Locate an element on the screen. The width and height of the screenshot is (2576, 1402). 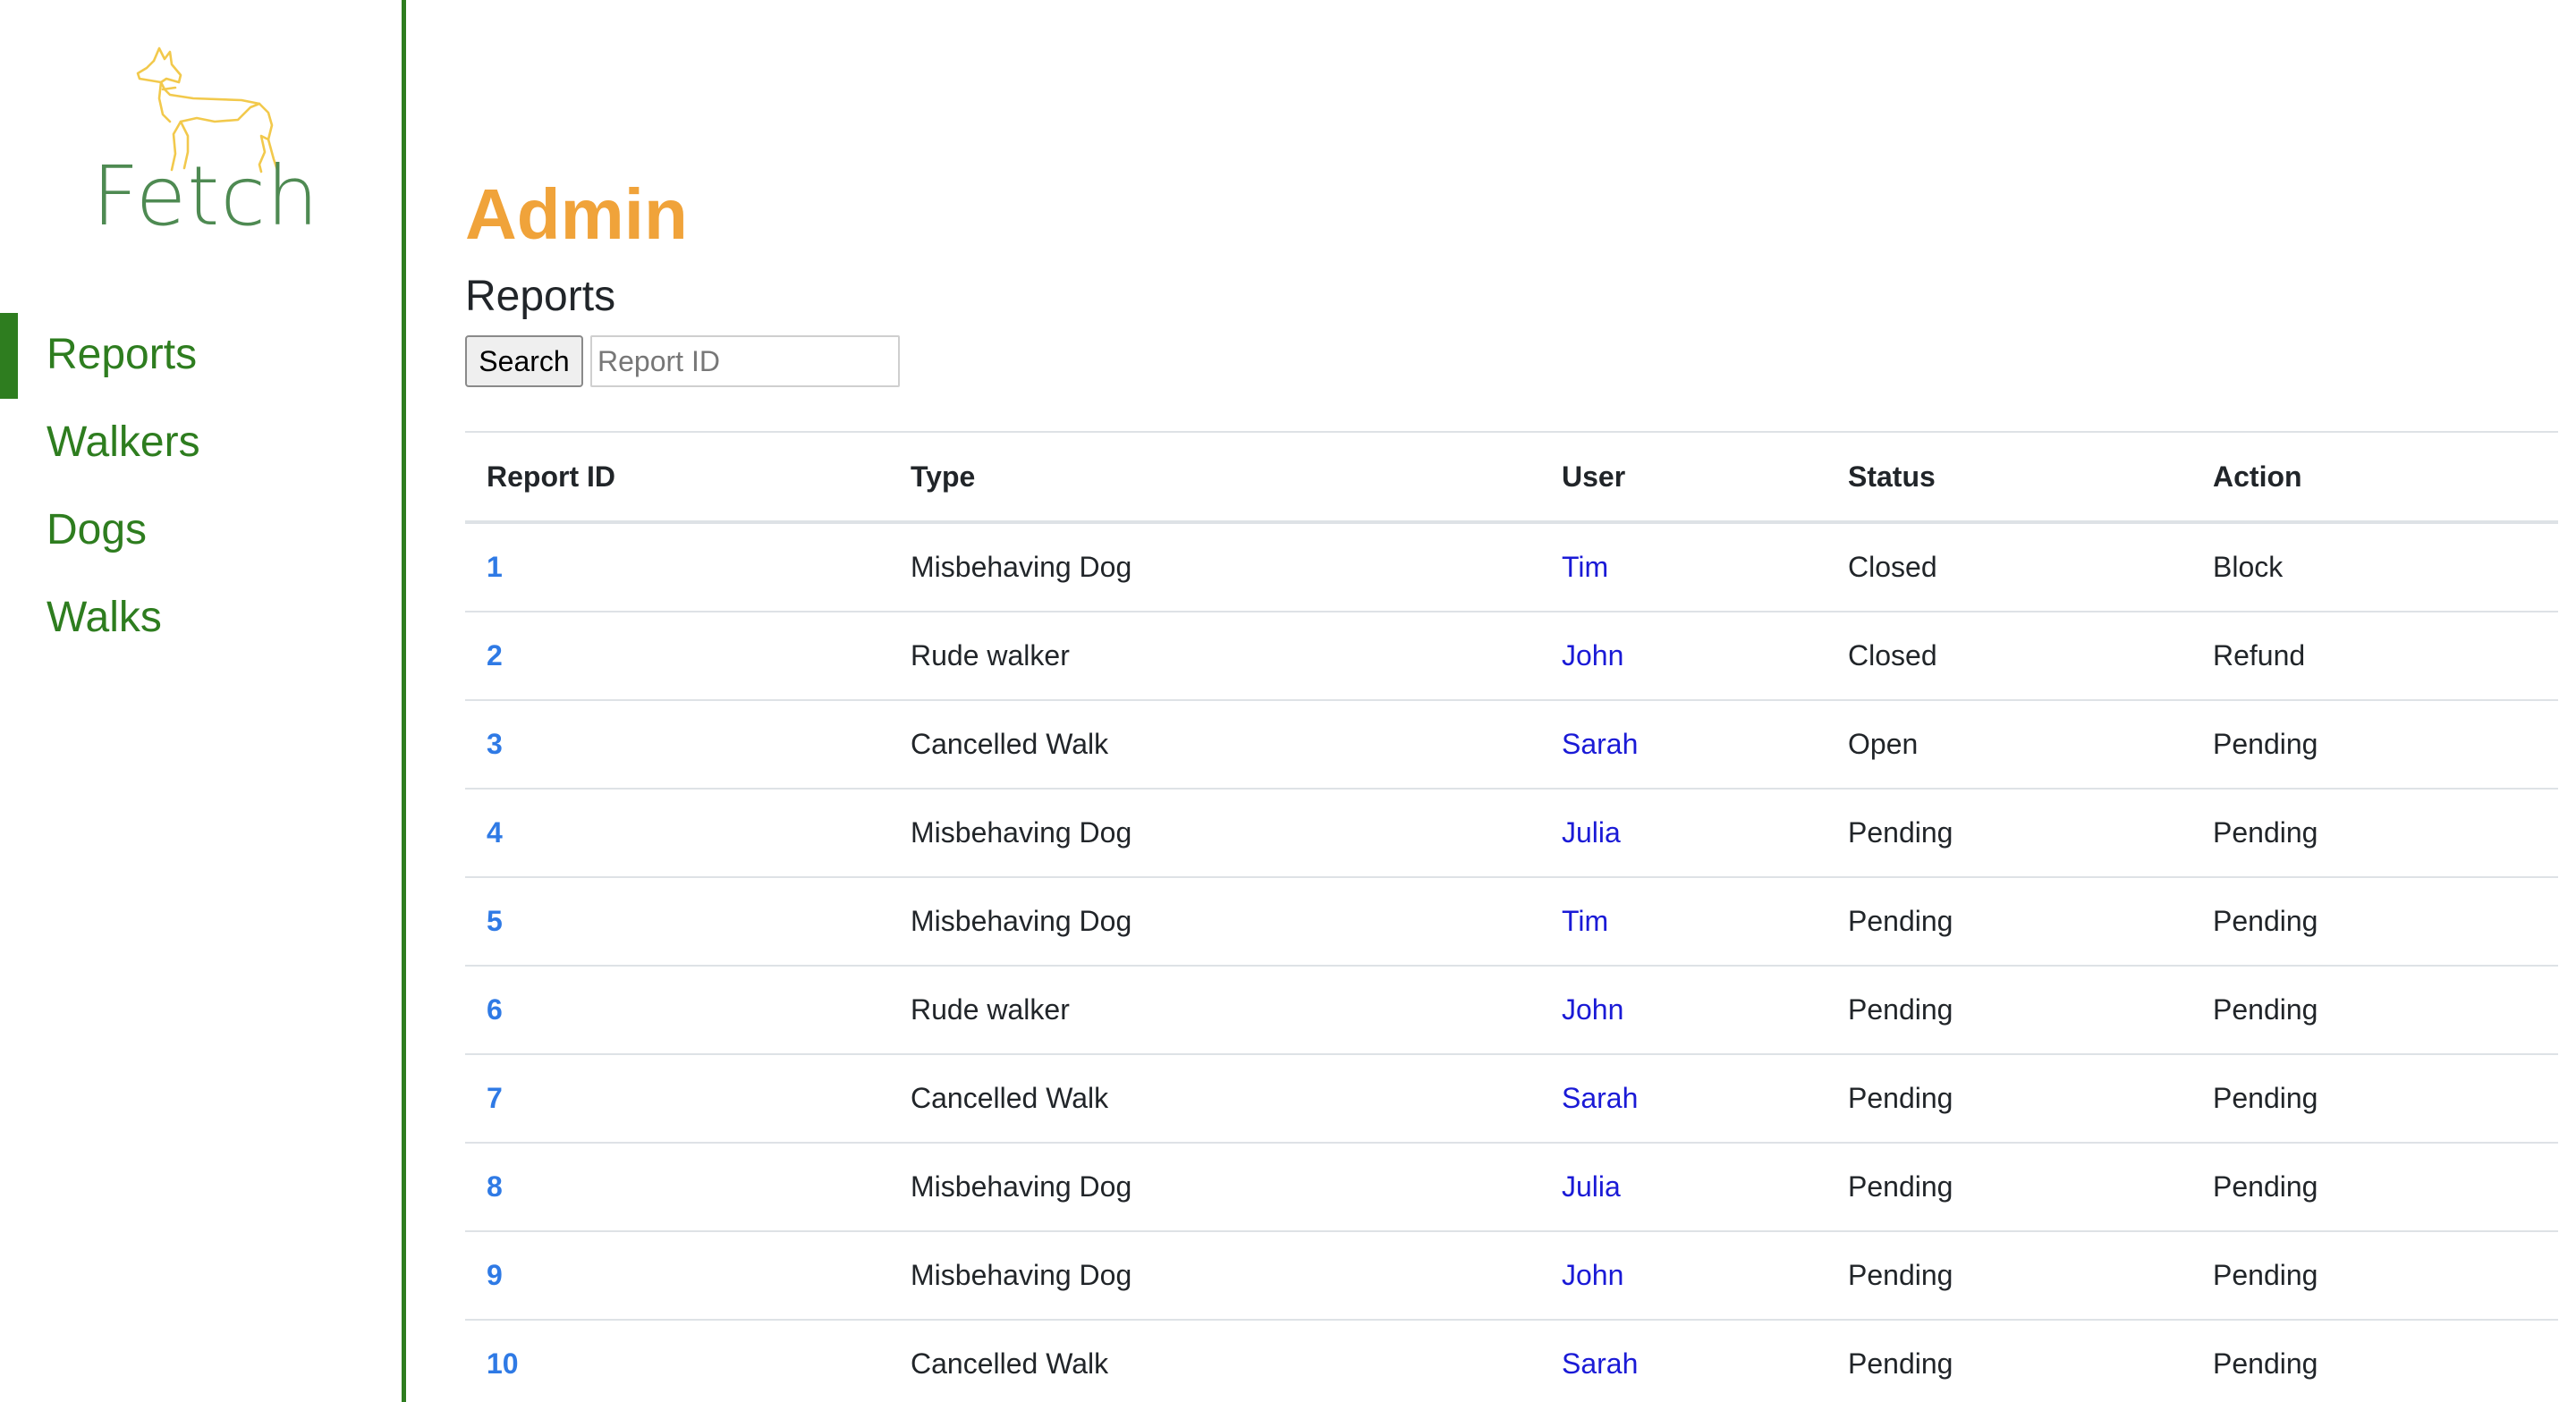
report-id-link: 3 is located at coordinates (495, 744).